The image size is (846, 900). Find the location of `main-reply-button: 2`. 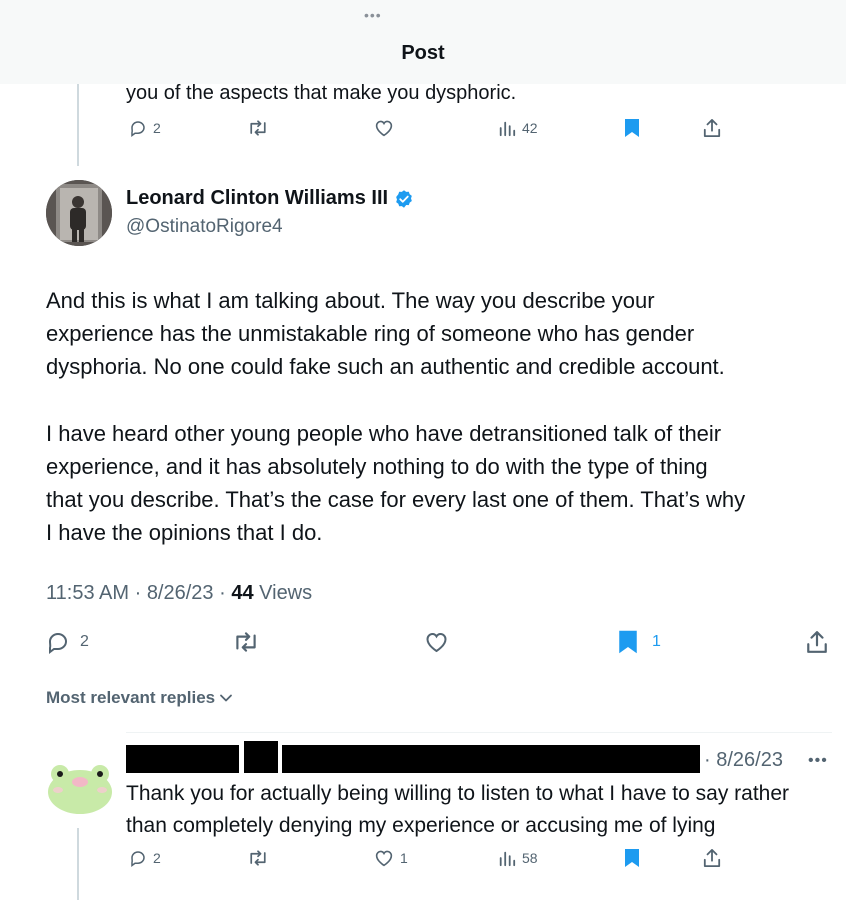

main-reply-button: 2 is located at coordinates (67, 642).